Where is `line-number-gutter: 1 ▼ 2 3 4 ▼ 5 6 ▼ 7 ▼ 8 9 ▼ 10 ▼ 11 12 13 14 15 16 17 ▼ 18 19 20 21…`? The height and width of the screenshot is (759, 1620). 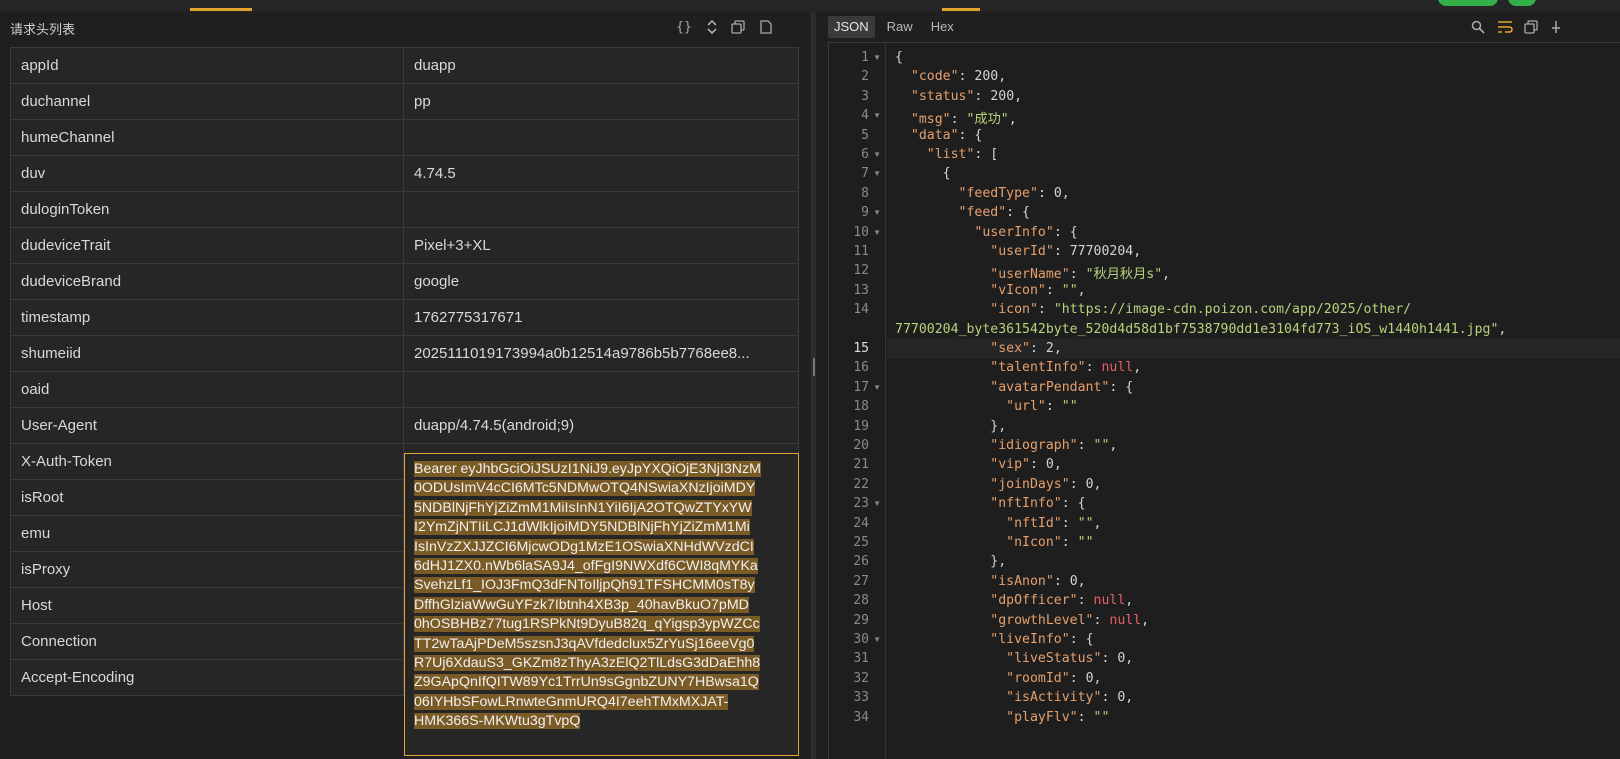 line-number-gutter: 1 ▼ 2 3 4 ▼ 5 6 ▼ 7 ▼ 8 9 ▼ 10 ▼ 11 12 13 14 15 16 17 ▼ 18 19 20 21… is located at coordinates (857, 401).